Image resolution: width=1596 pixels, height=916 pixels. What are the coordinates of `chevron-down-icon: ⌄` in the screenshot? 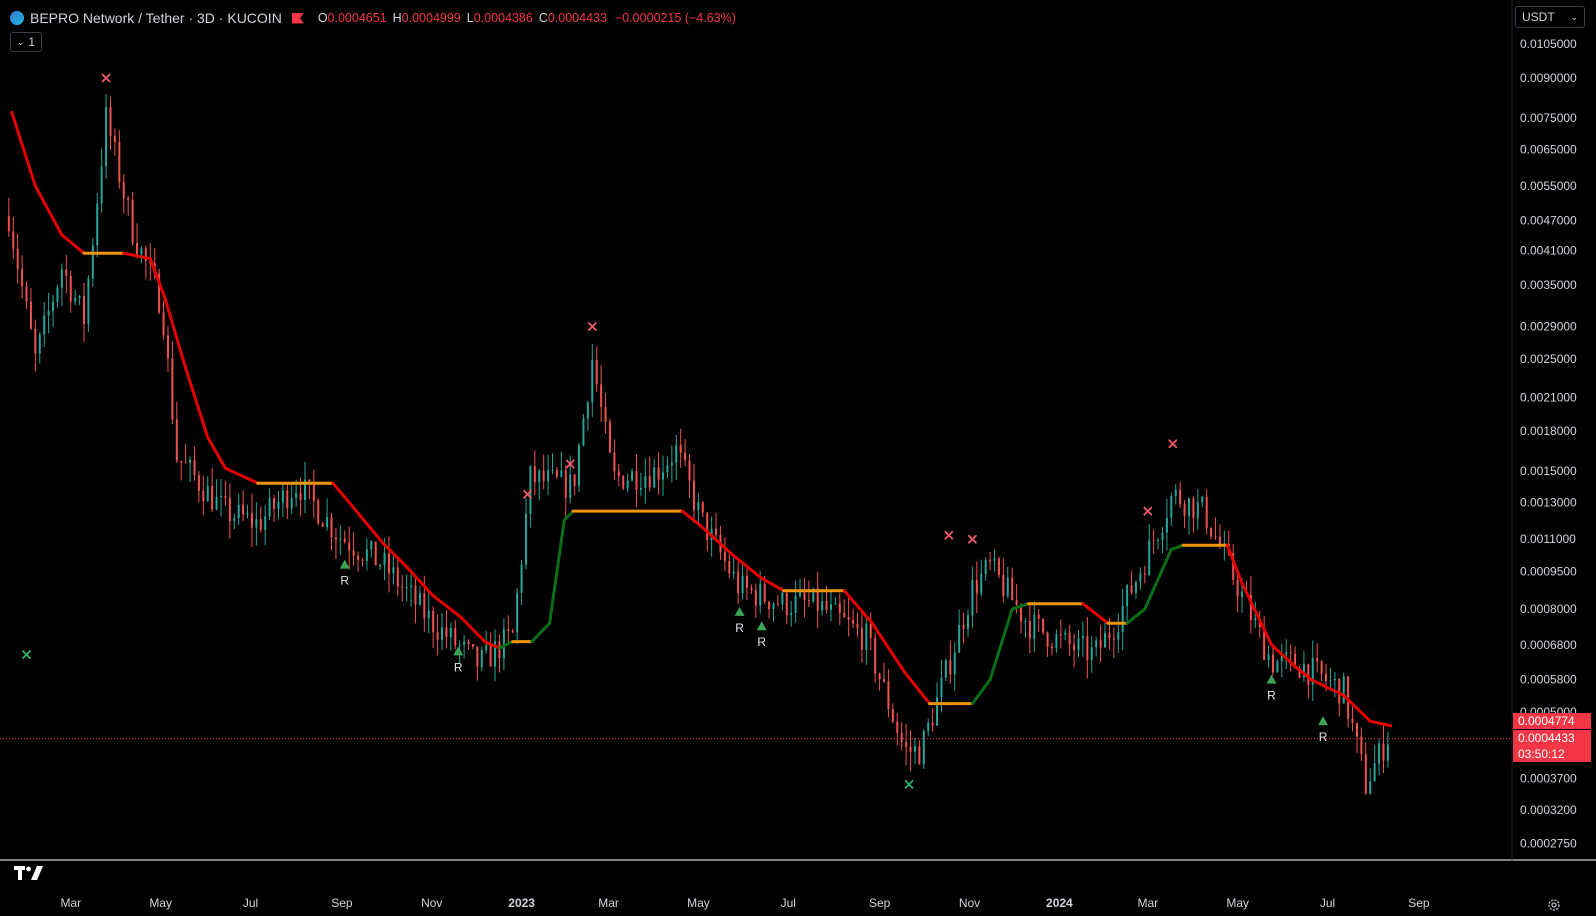 It's located at (1574, 16).